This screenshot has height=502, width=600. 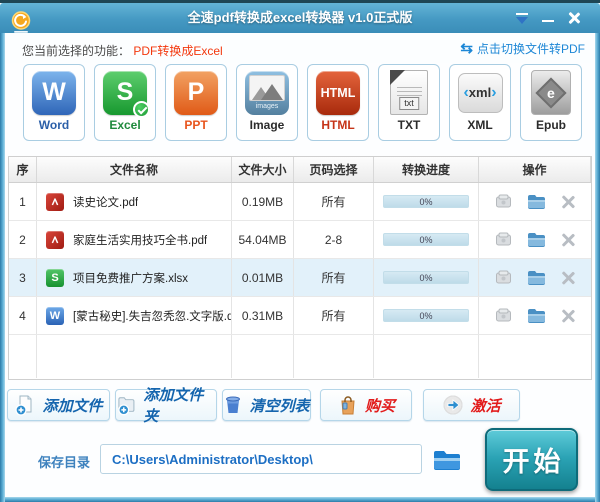 What do you see at coordinates (233, 404) in the screenshot?
I see `clear-list-icon` at bounding box center [233, 404].